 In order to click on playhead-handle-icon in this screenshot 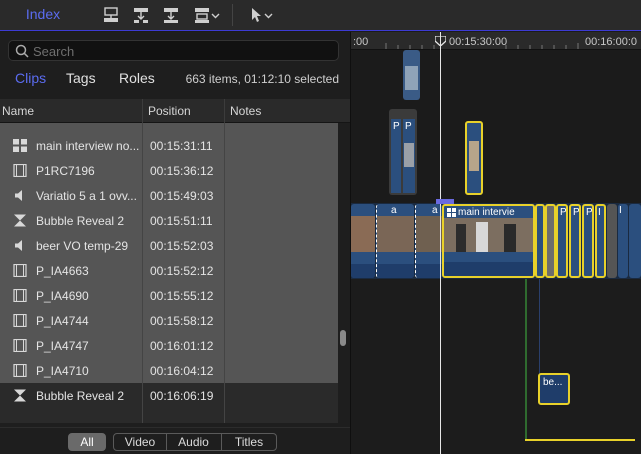, I will do `click(440, 41)`.